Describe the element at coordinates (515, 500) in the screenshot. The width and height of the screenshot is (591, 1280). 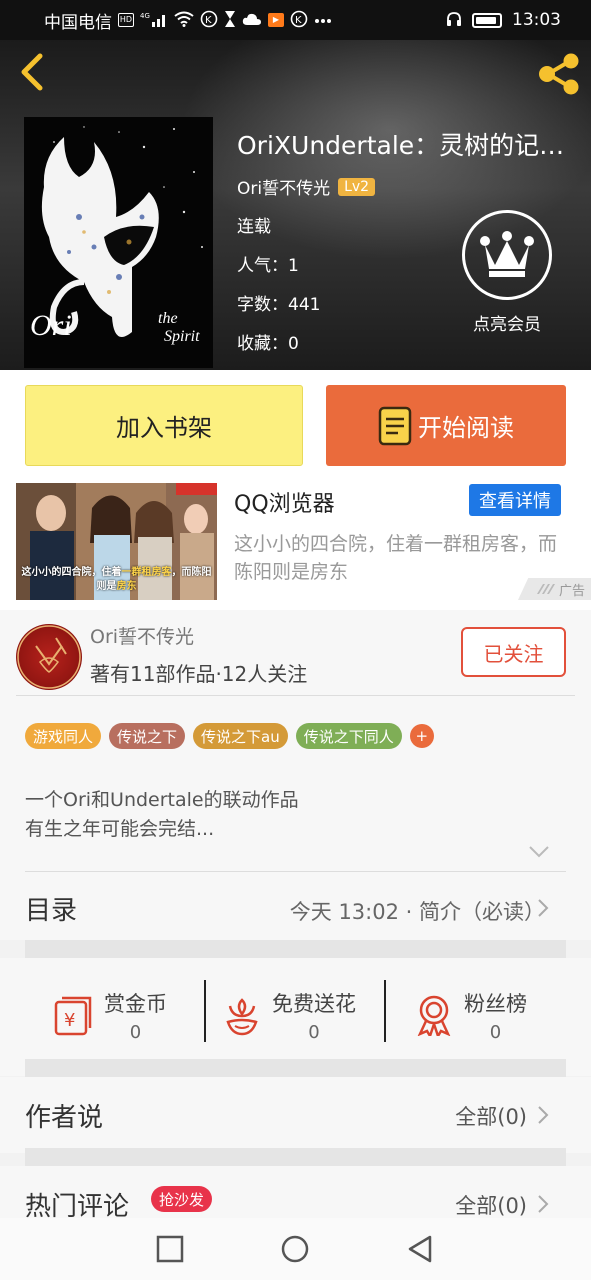
I see `ad-details-button: 查看详情` at that location.